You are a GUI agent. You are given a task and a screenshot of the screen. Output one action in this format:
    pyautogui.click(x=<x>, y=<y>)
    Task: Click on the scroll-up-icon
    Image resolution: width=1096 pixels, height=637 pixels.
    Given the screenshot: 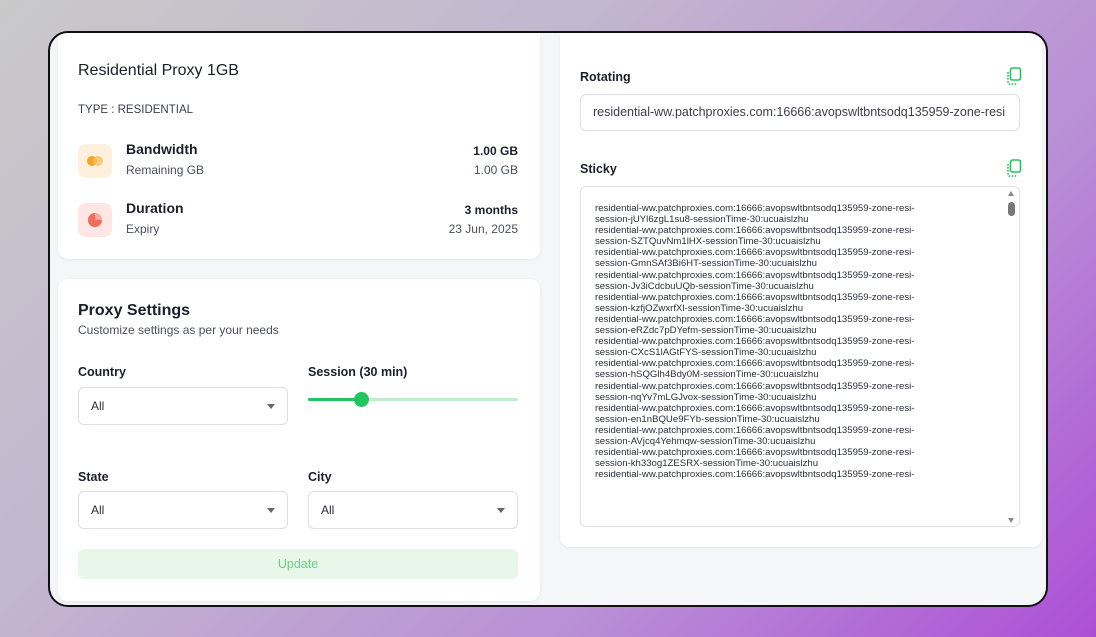 What is the action you would take?
    pyautogui.click(x=1011, y=193)
    